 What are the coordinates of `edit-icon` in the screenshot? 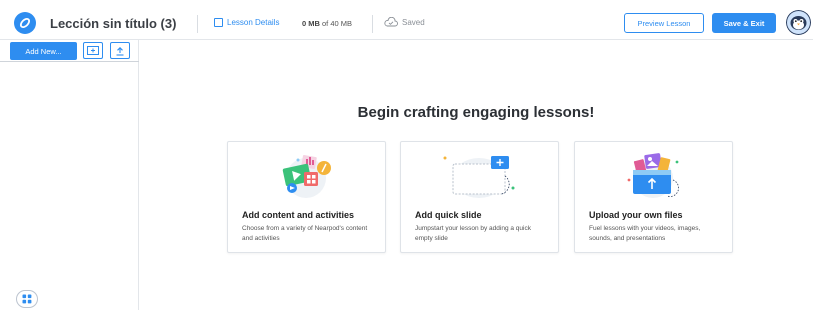 It's located at (218, 22).